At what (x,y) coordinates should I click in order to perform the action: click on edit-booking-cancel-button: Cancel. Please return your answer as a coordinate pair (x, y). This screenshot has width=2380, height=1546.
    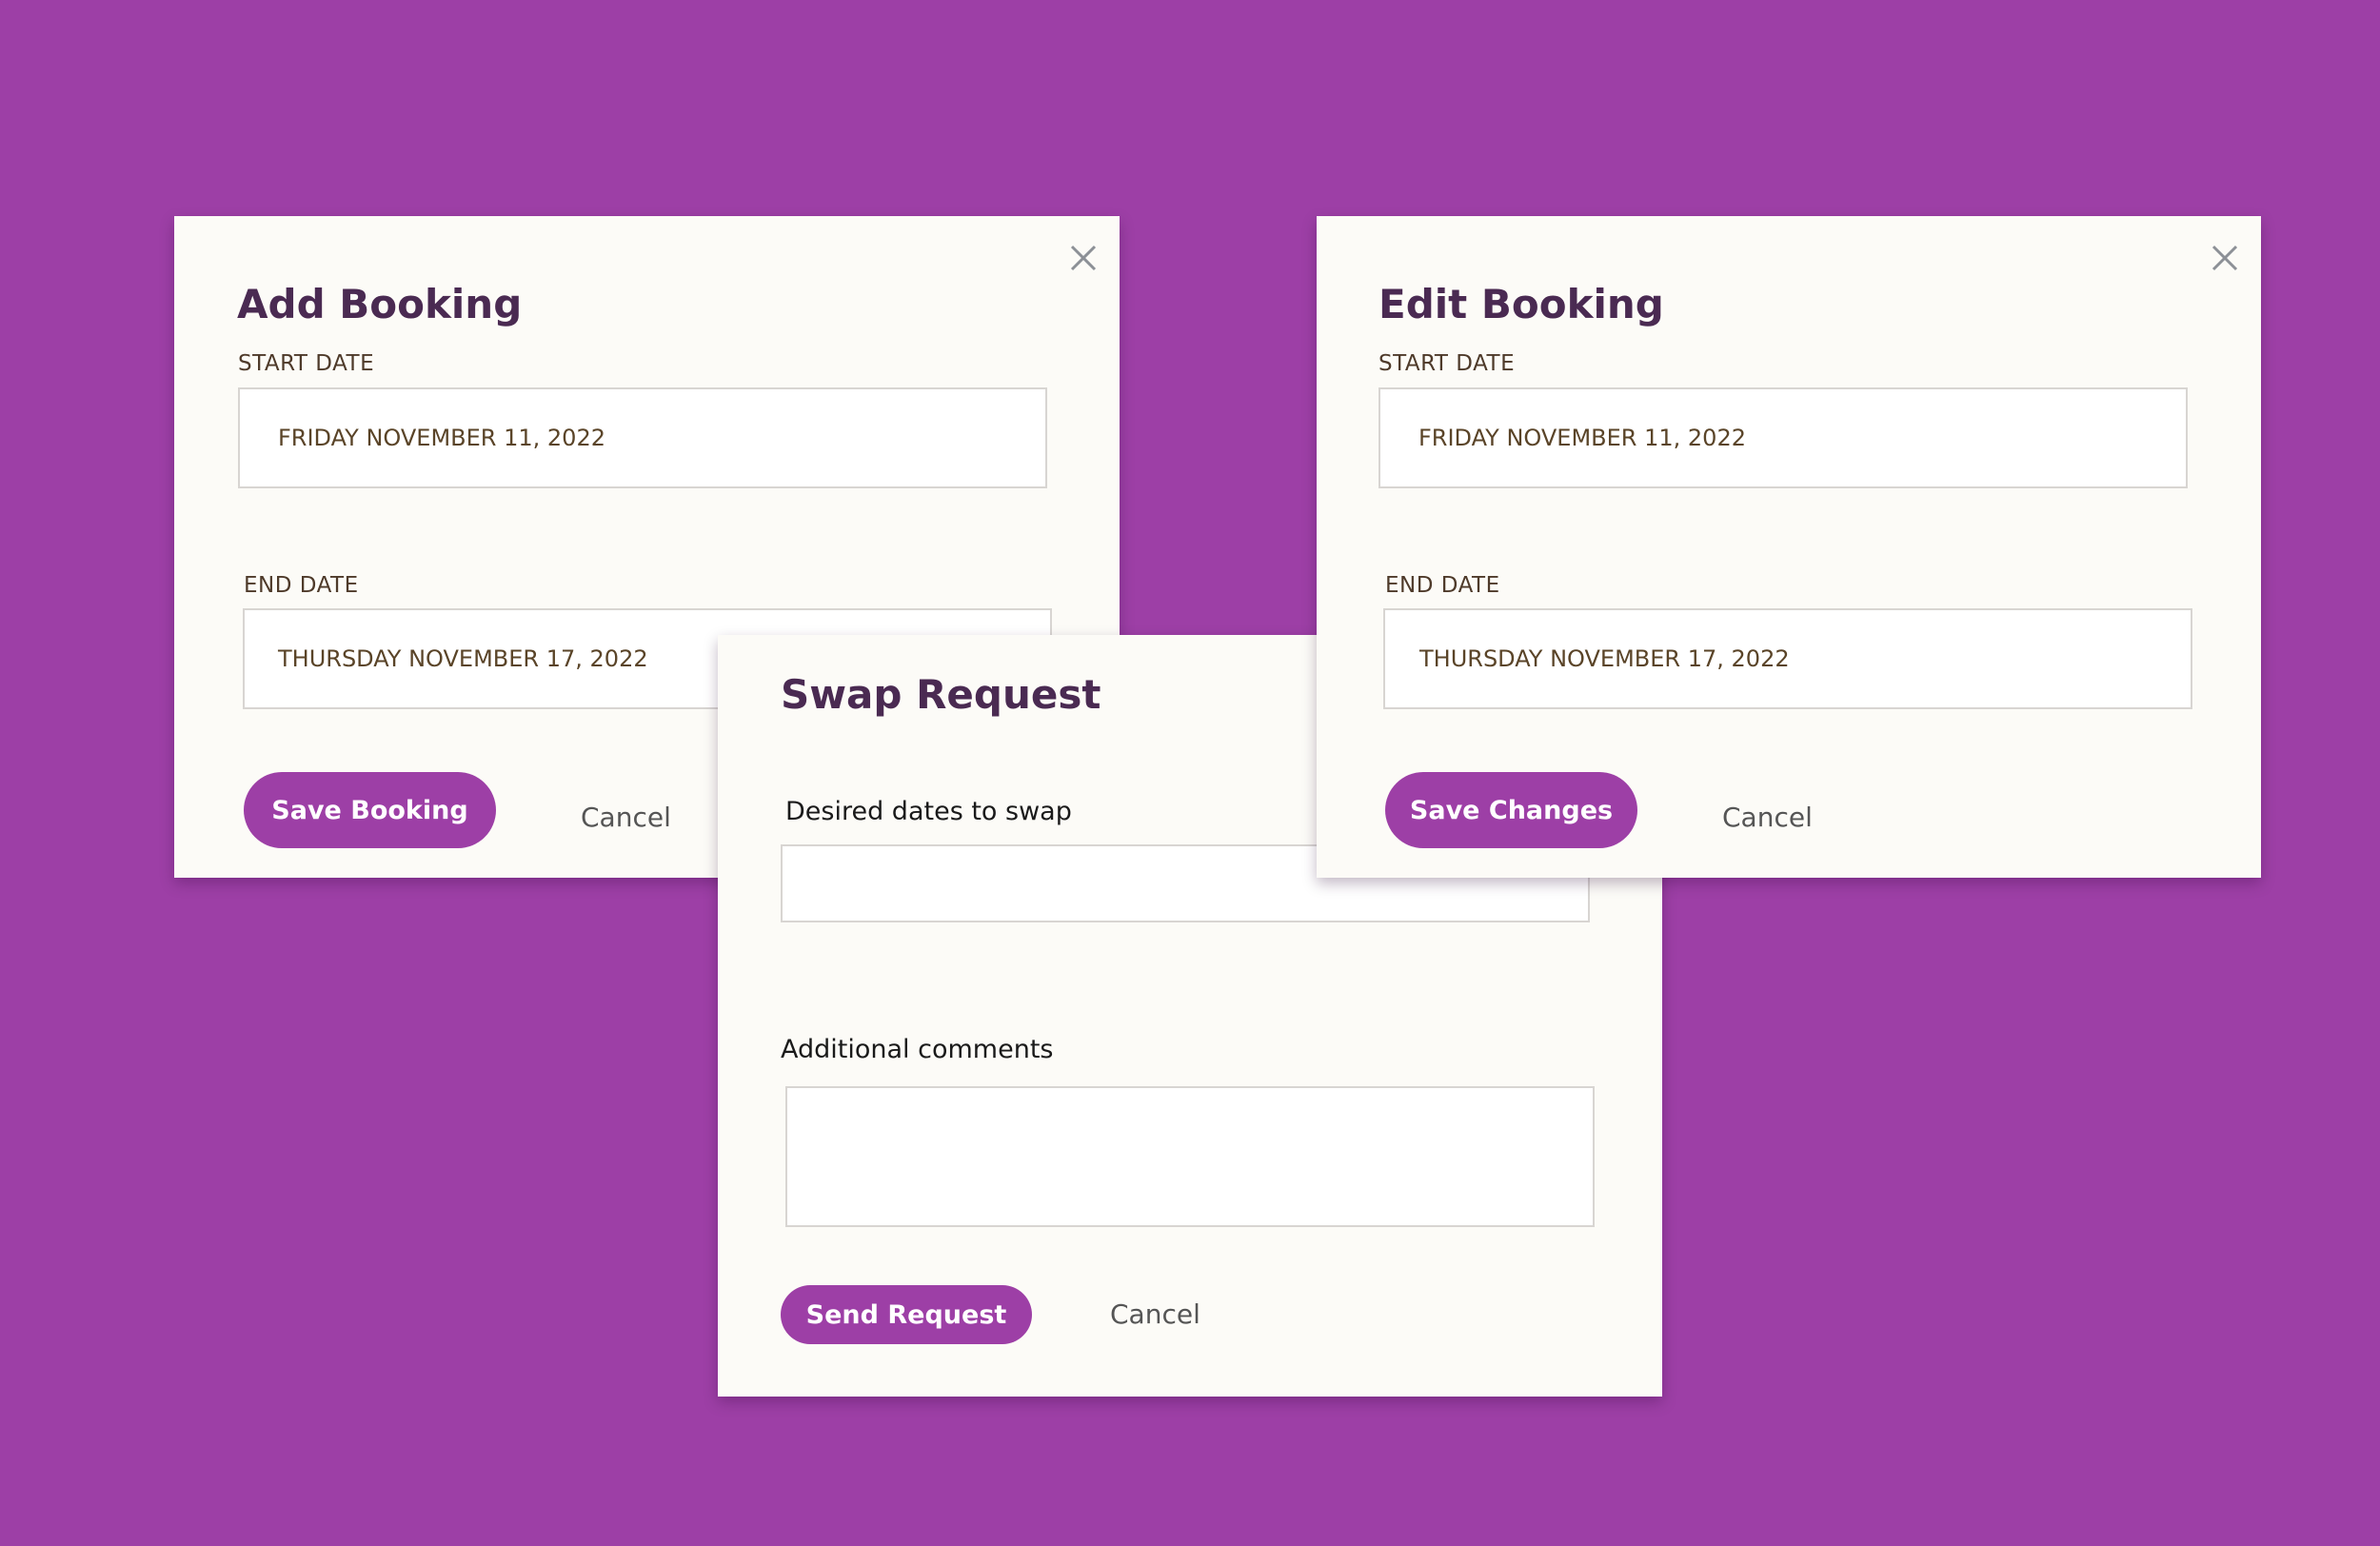
    Looking at the image, I should click on (1767, 817).